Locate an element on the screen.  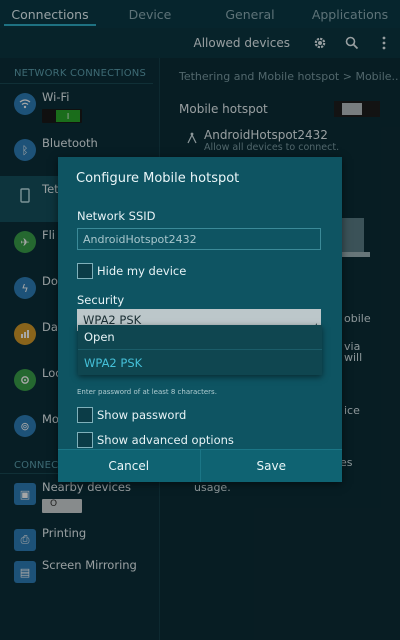
show-password-checkbox is located at coordinates (85, 415).